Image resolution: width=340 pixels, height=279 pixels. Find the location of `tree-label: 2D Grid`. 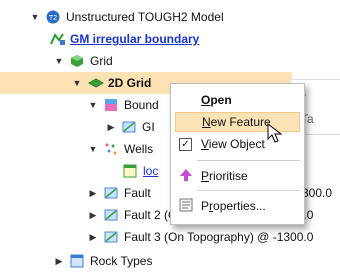

tree-label: 2D Grid is located at coordinates (130, 83).